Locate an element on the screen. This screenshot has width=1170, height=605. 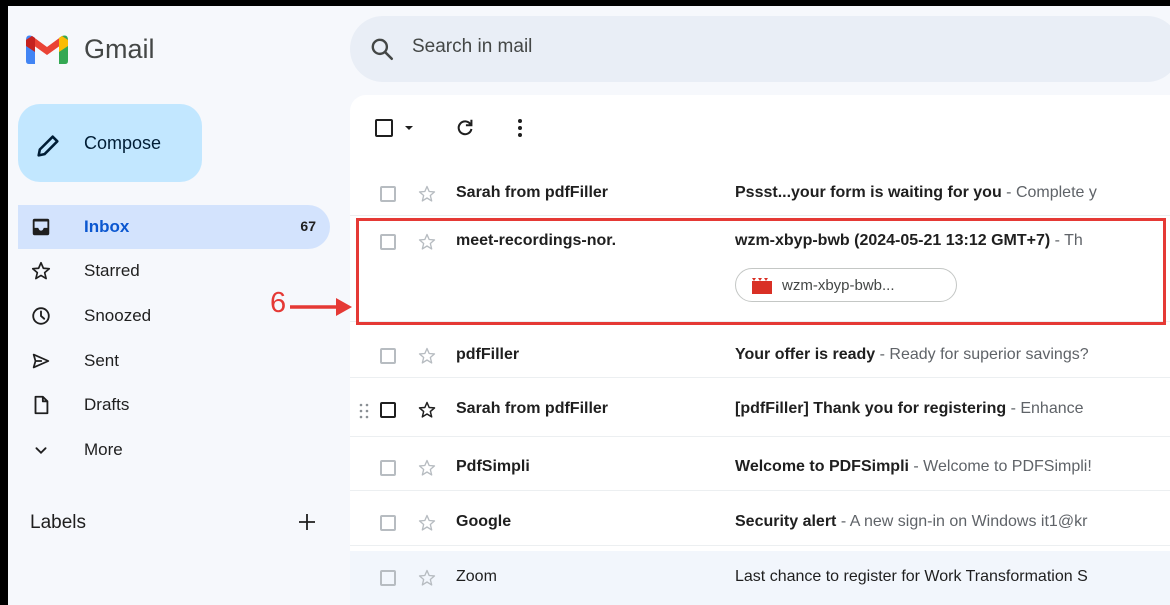
chevron-down-icon is located at coordinates (41, 451).